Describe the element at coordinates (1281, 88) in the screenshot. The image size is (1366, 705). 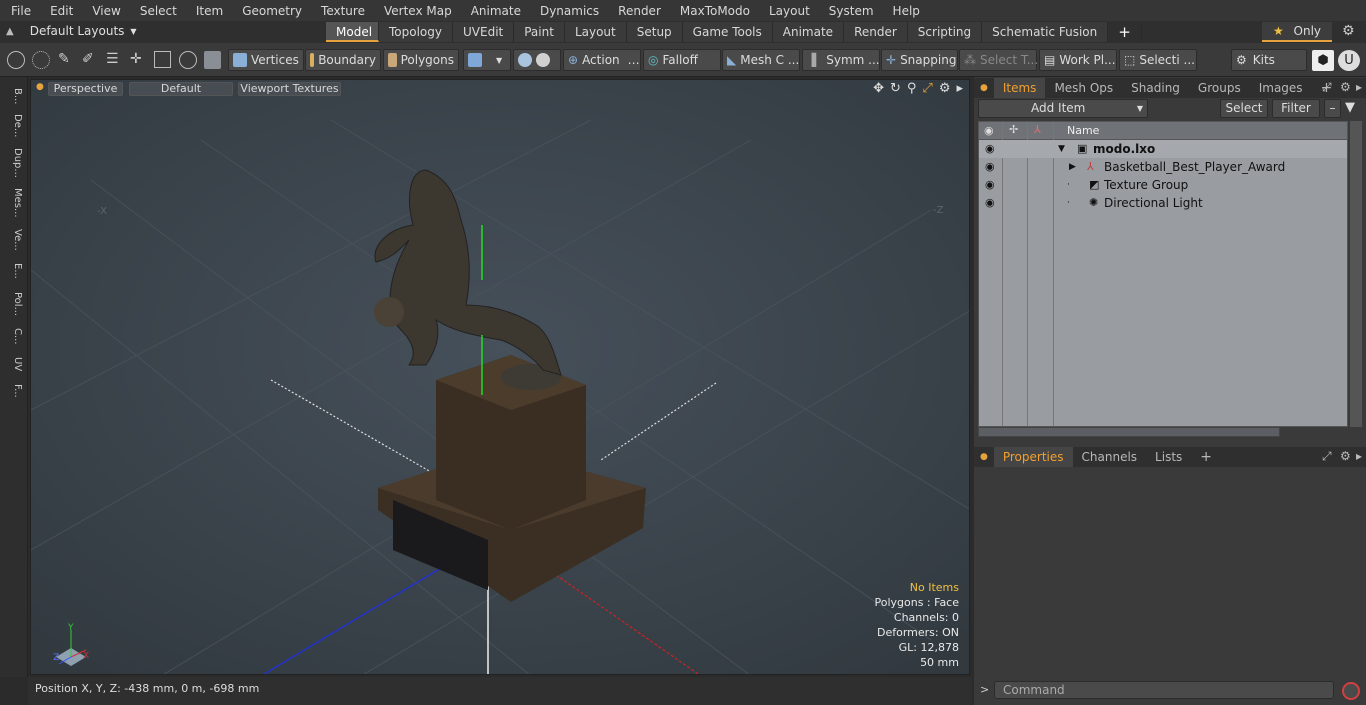
I see `tab-images: Images` at that location.